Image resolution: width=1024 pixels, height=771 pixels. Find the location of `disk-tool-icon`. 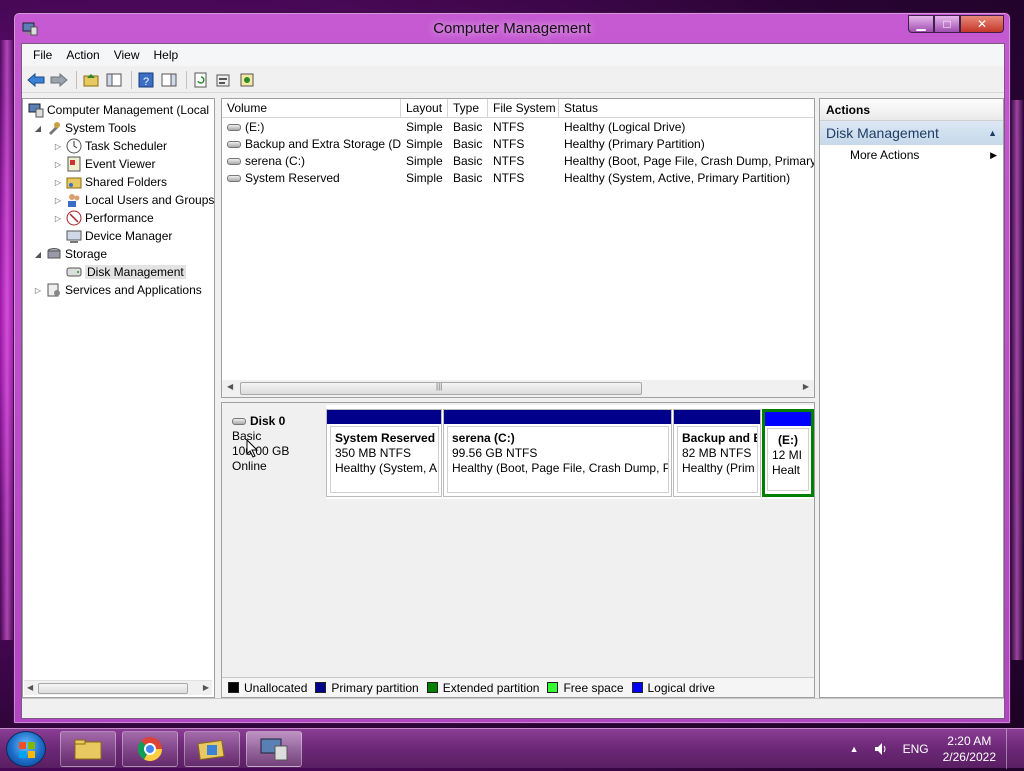

disk-tool-icon is located at coordinates (247, 79).